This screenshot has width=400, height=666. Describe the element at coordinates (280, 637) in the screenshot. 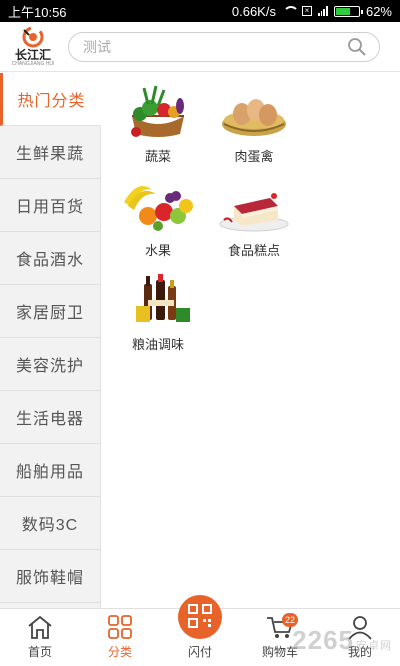

I see `nav-cart: 22 购物车` at that location.